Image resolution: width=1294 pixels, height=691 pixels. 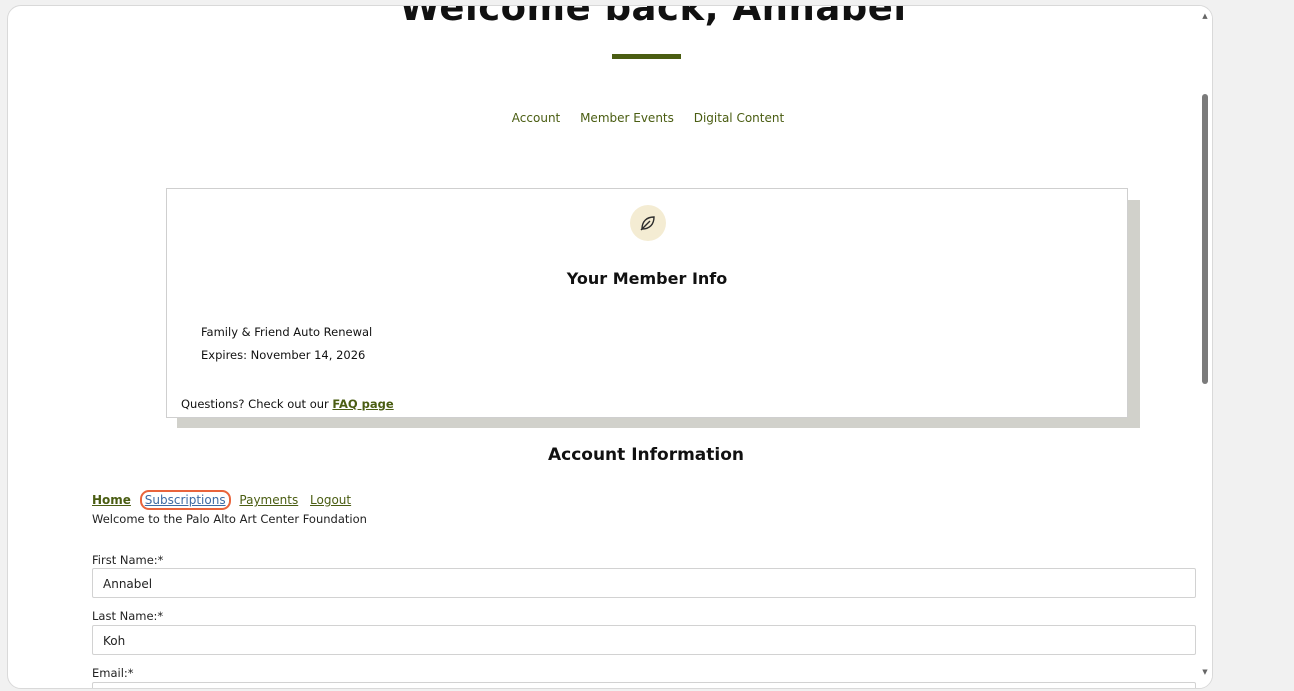 What do you see at coordinates (1205, 239) in the screenshot?
I see `scrollbar-thumb` at bounding box center [1205, 239].